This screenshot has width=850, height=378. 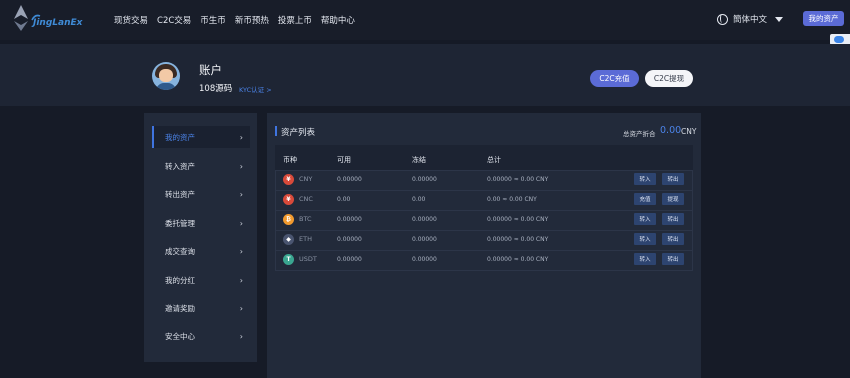 I want to click on nav-c2c-trading: C2C交易, so click(x=174, y=20).